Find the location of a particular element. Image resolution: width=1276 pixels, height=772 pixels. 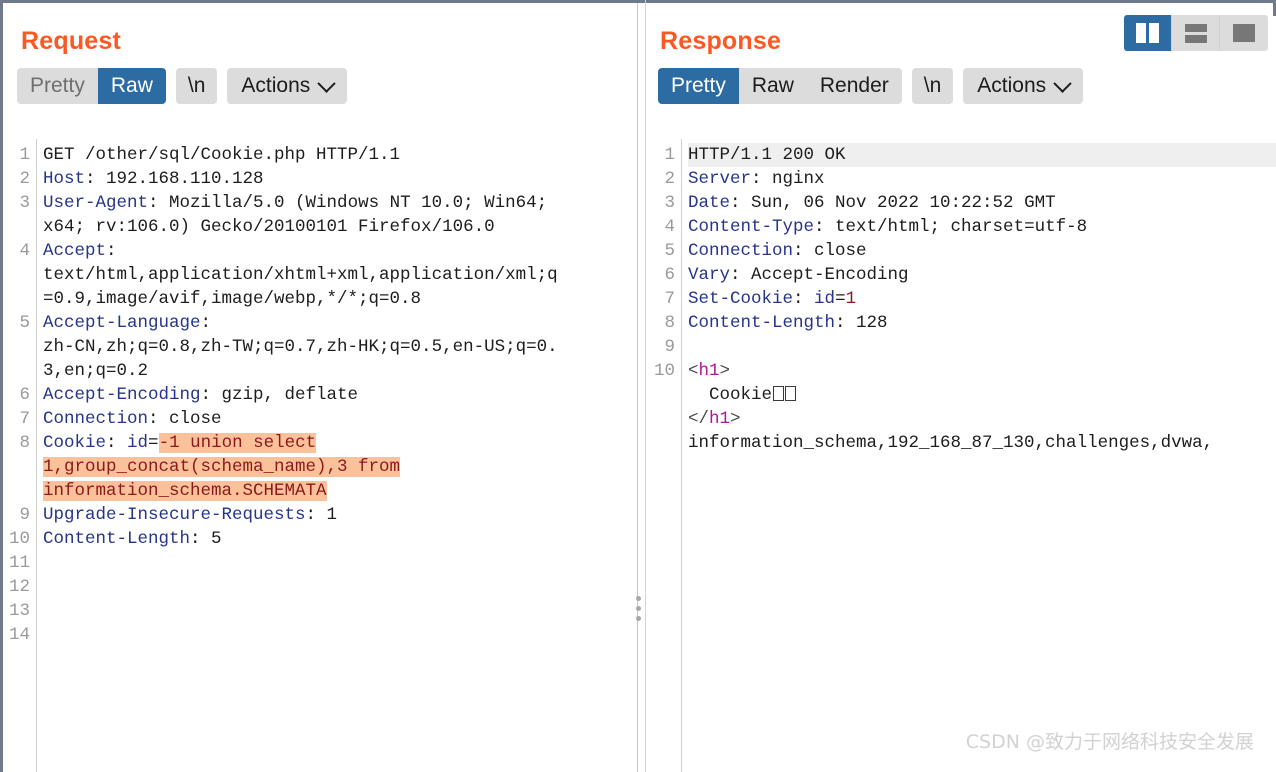

line-number: 14 is located at coordinates (19, 635).